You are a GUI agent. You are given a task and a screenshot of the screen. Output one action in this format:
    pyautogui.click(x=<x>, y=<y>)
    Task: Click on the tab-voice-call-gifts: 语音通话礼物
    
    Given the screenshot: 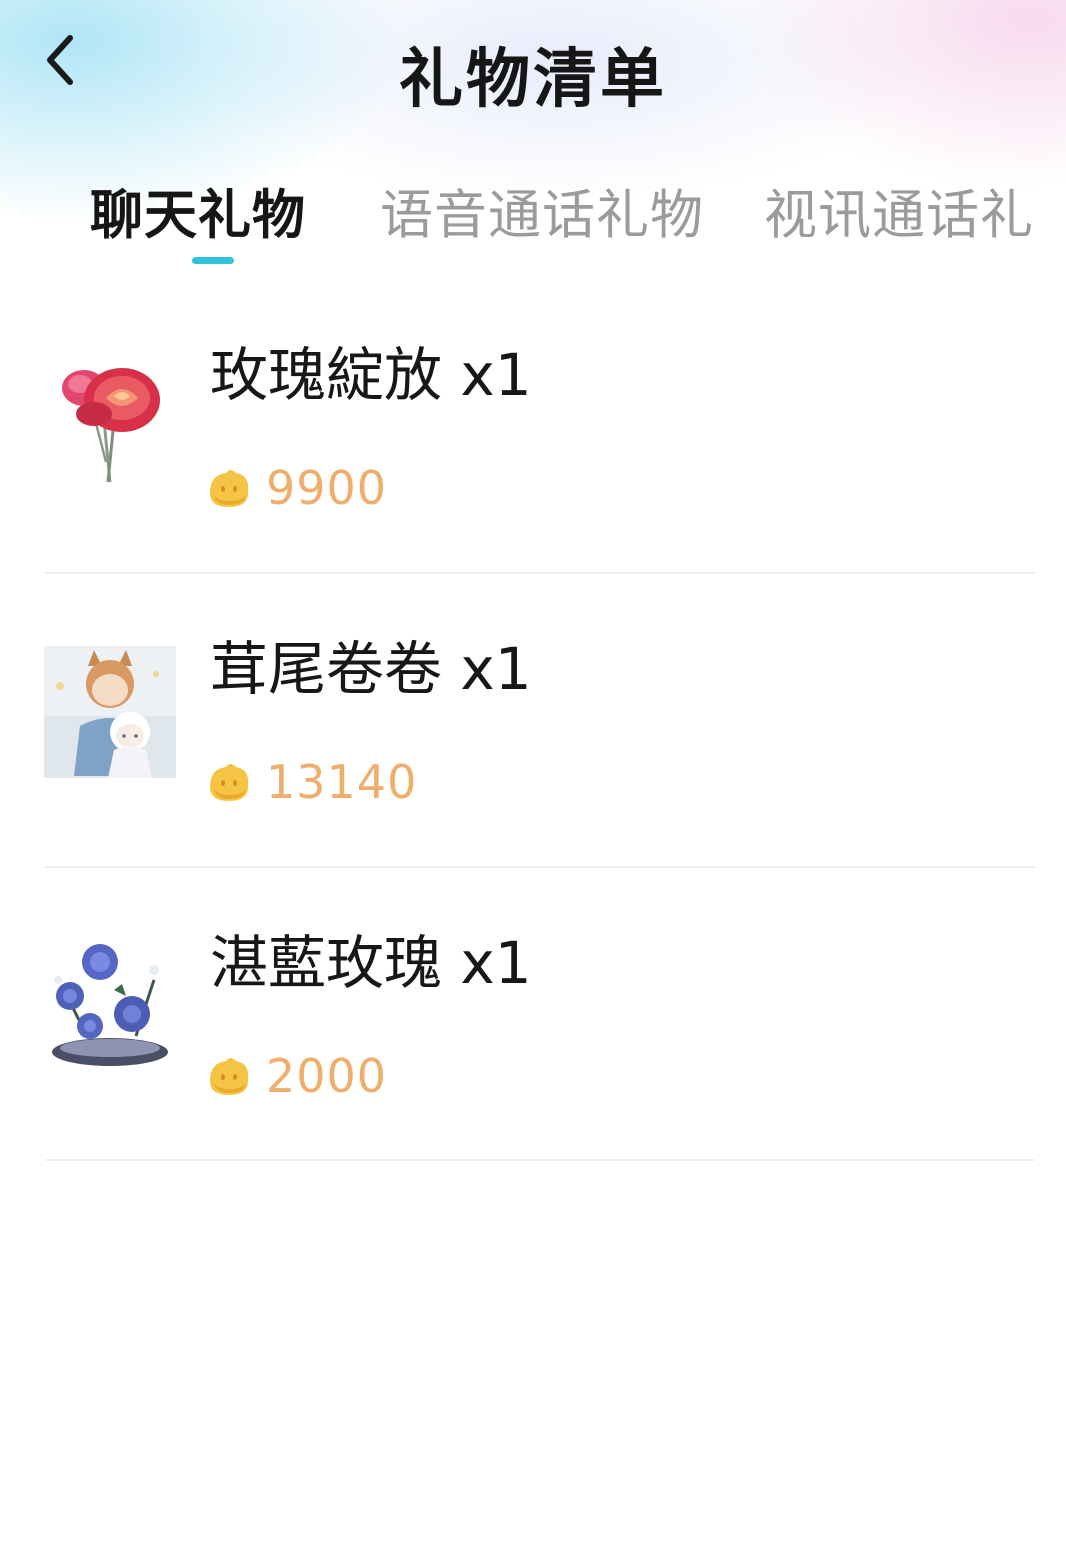 What is the action you would take?
    pyautogui.click(x=542, y=216)
    